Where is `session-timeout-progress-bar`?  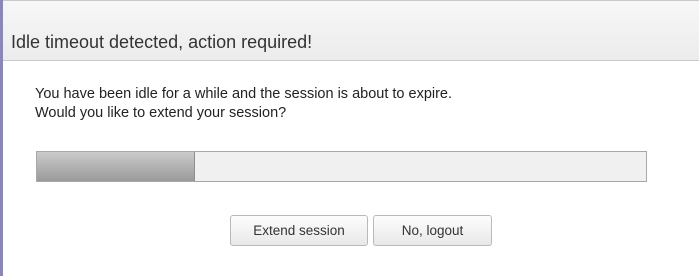
session-timeout-progress-bar is located at coordinates (341, 166).